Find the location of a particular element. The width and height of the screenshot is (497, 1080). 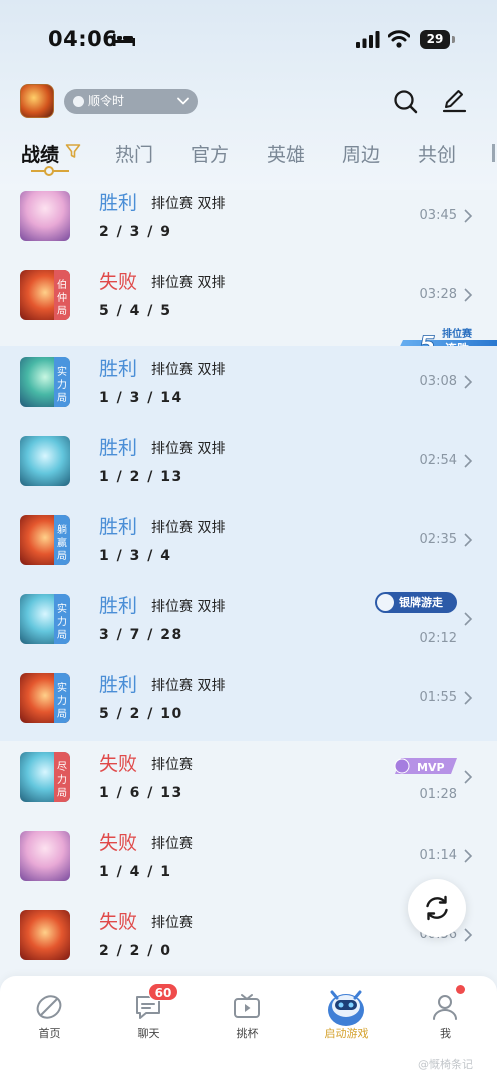

tab-official: 官方 is located at coordinates (210, 153).